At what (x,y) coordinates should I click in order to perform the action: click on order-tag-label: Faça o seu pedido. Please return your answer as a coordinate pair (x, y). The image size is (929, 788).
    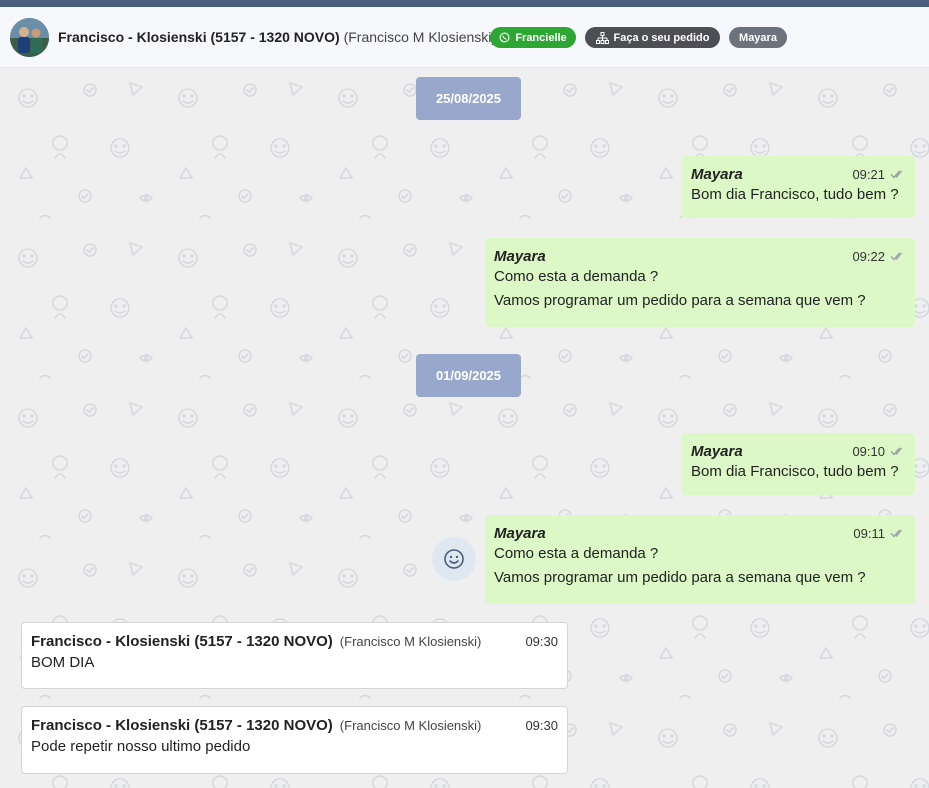
    Looking at the image, I should click on (661, 37).